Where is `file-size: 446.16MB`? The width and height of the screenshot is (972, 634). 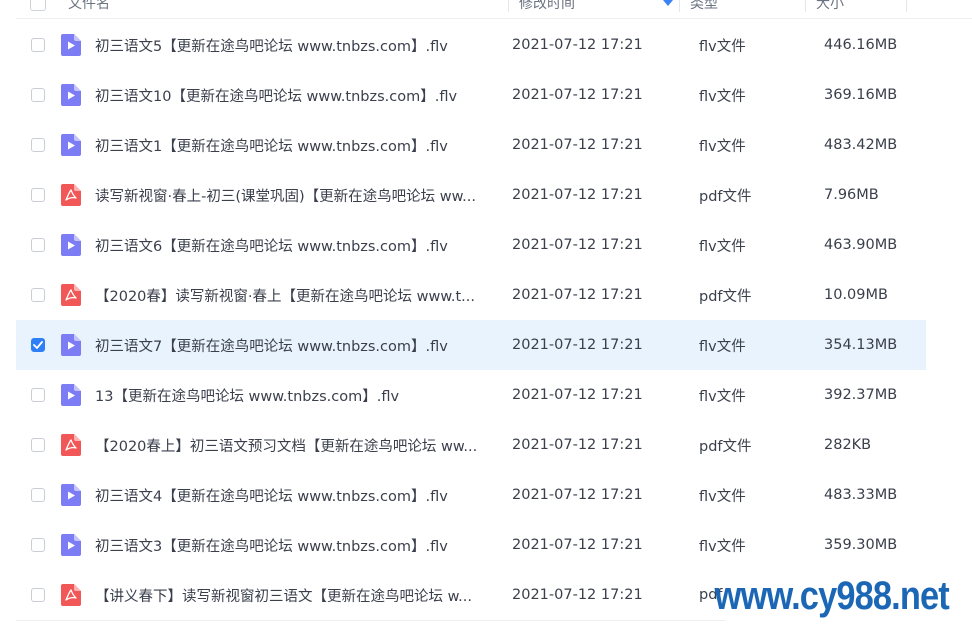 file-size: 446.16MB is located at coordinates (861, 45).